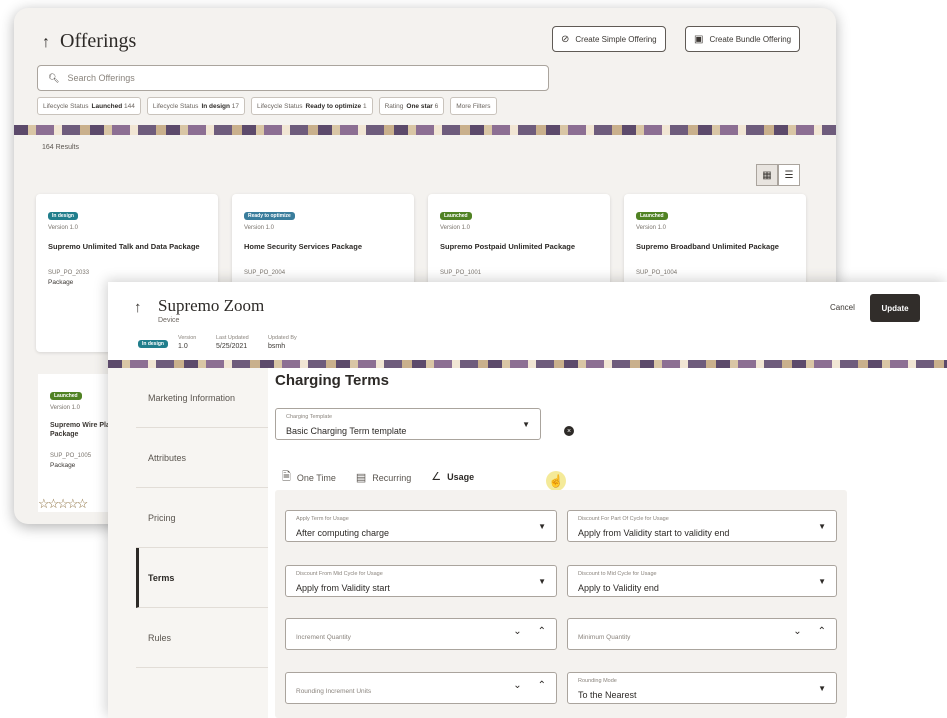 The height and width of the screenshot is (718, 947). I want to click on chip-value: In design, so click(215, 106).